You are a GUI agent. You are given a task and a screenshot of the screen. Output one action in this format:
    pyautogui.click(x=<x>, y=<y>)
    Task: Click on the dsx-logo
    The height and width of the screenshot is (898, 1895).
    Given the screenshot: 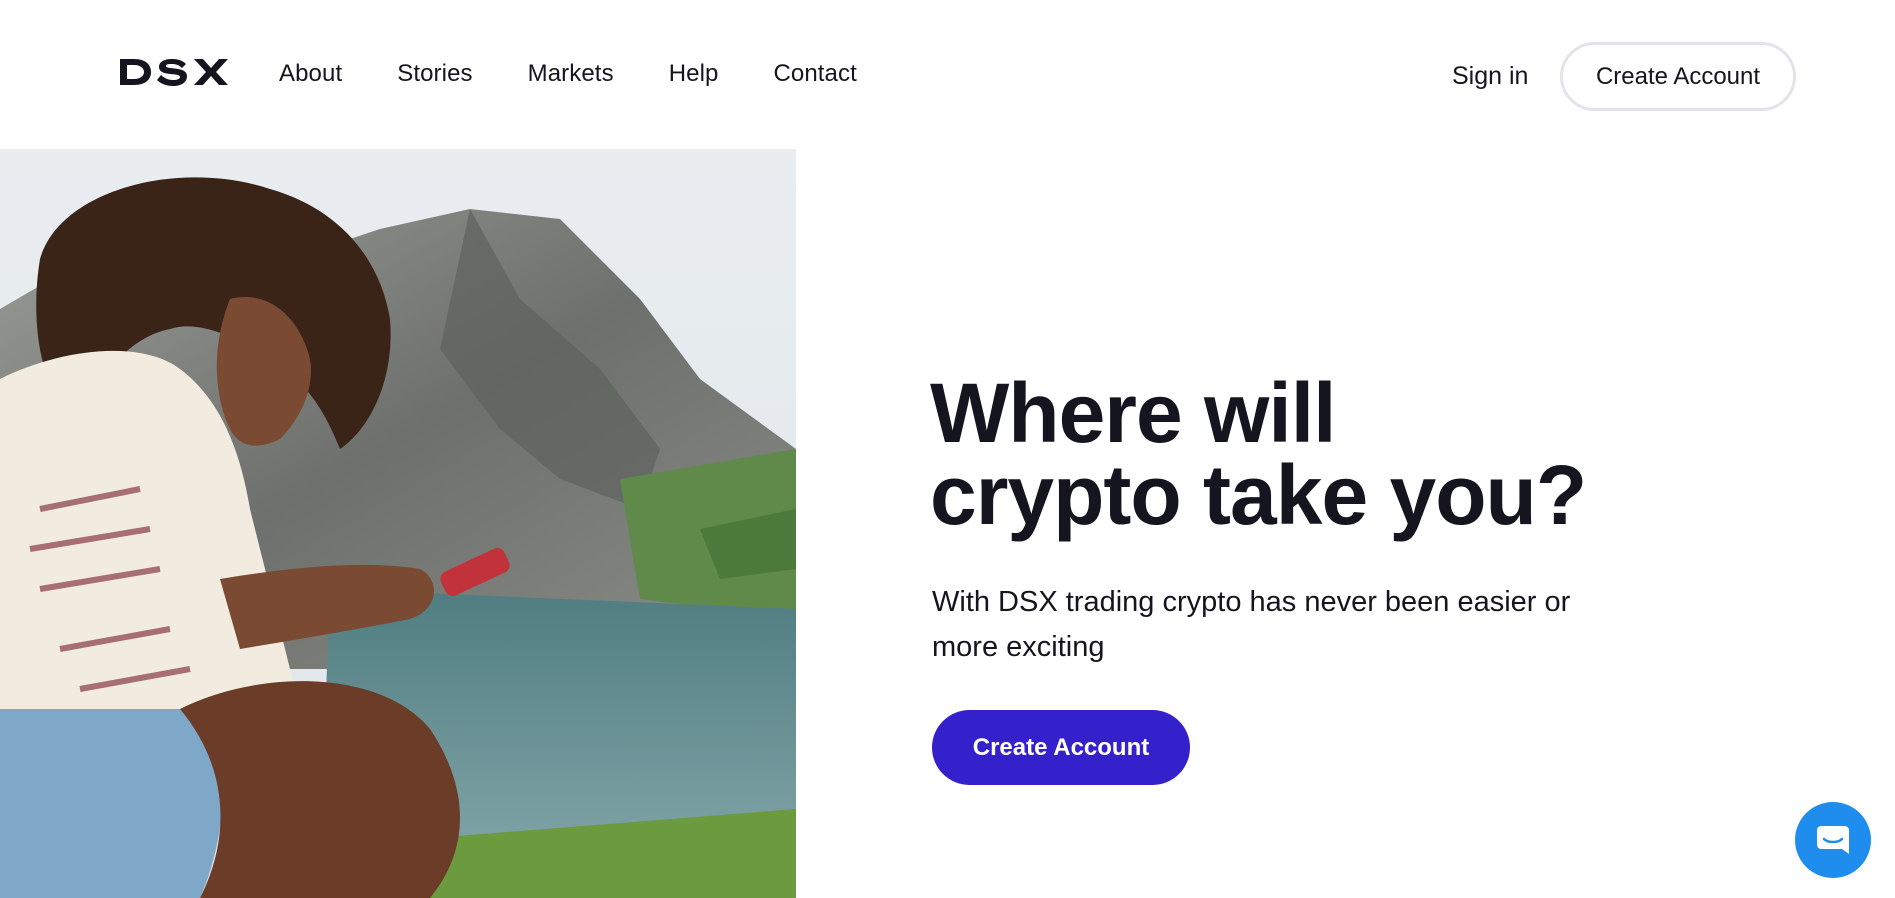 What is the action you would take?
    pyautogui.click(x=174, y=72)
    